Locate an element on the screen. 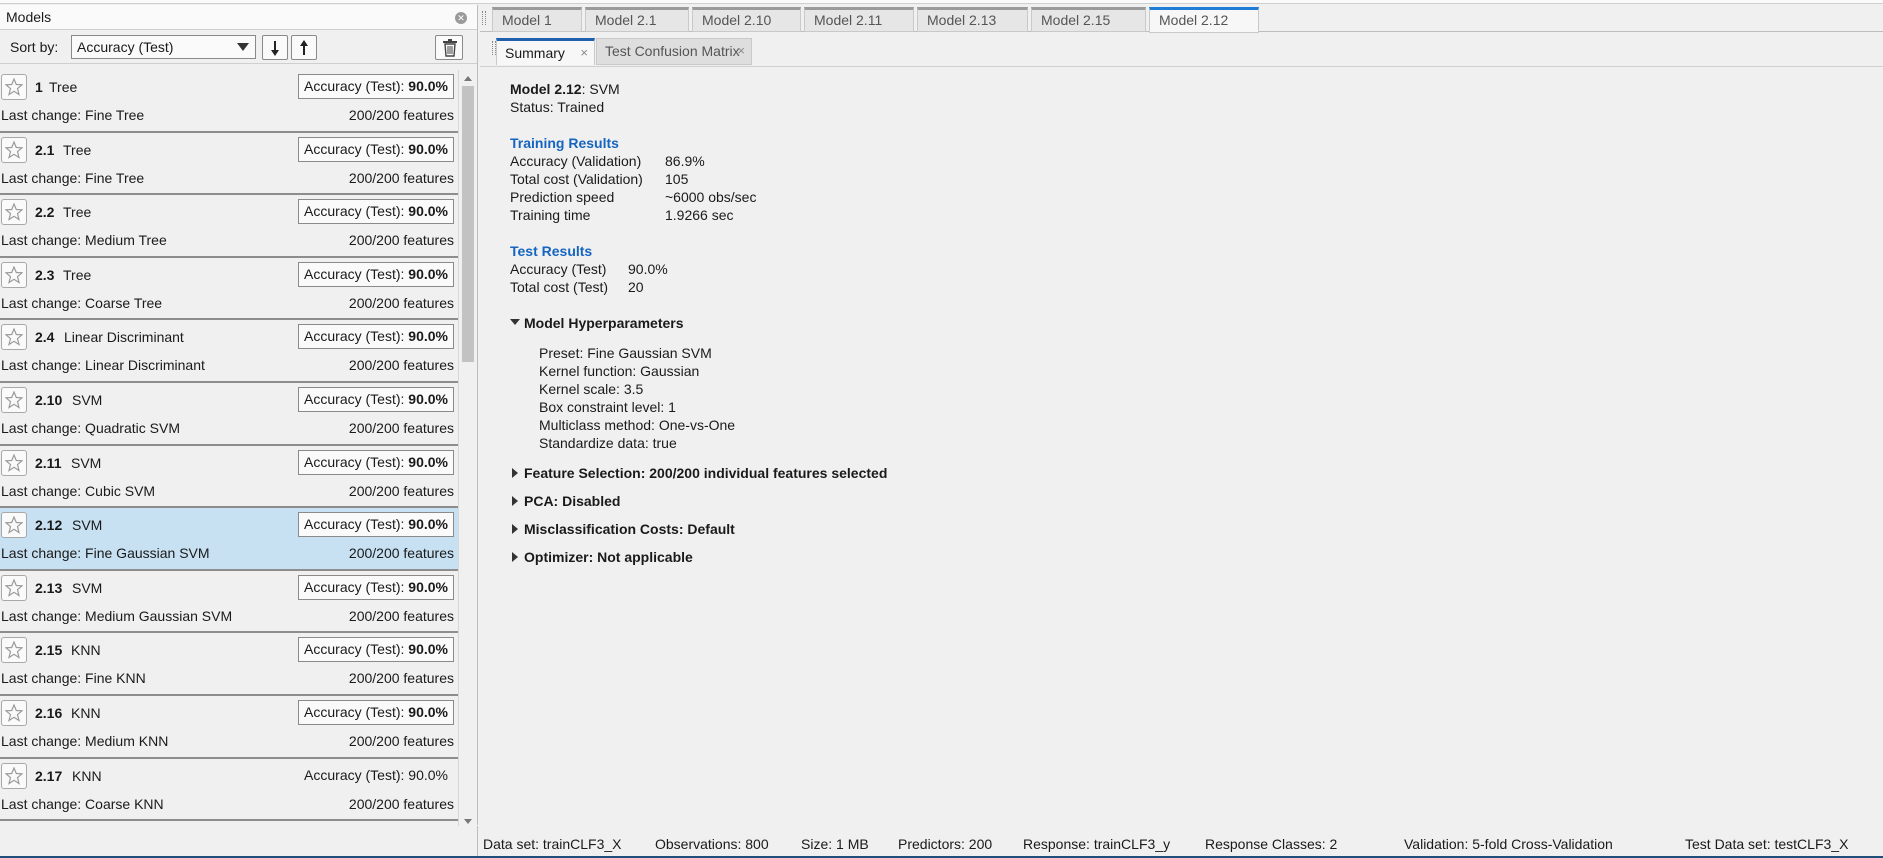  model-tab: Model 2.12 is located at coordinates (1204, 20).